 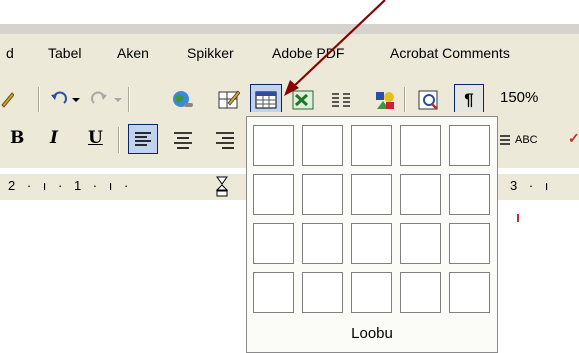 What do you see at coordinates (210, 53) in the screenshot?
I see `menu-item-spikker: Spikker` at bounding box center [210, 53].